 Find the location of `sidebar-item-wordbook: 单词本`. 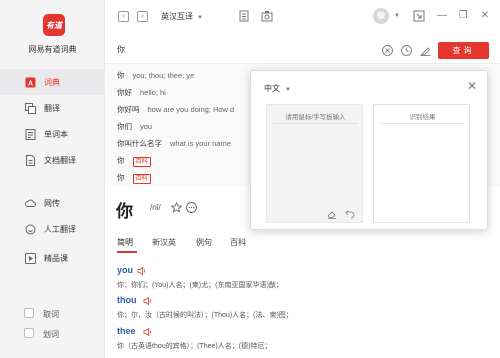

sidebar-item-wordbook: 单词本 is located at coordinates (52, 134).